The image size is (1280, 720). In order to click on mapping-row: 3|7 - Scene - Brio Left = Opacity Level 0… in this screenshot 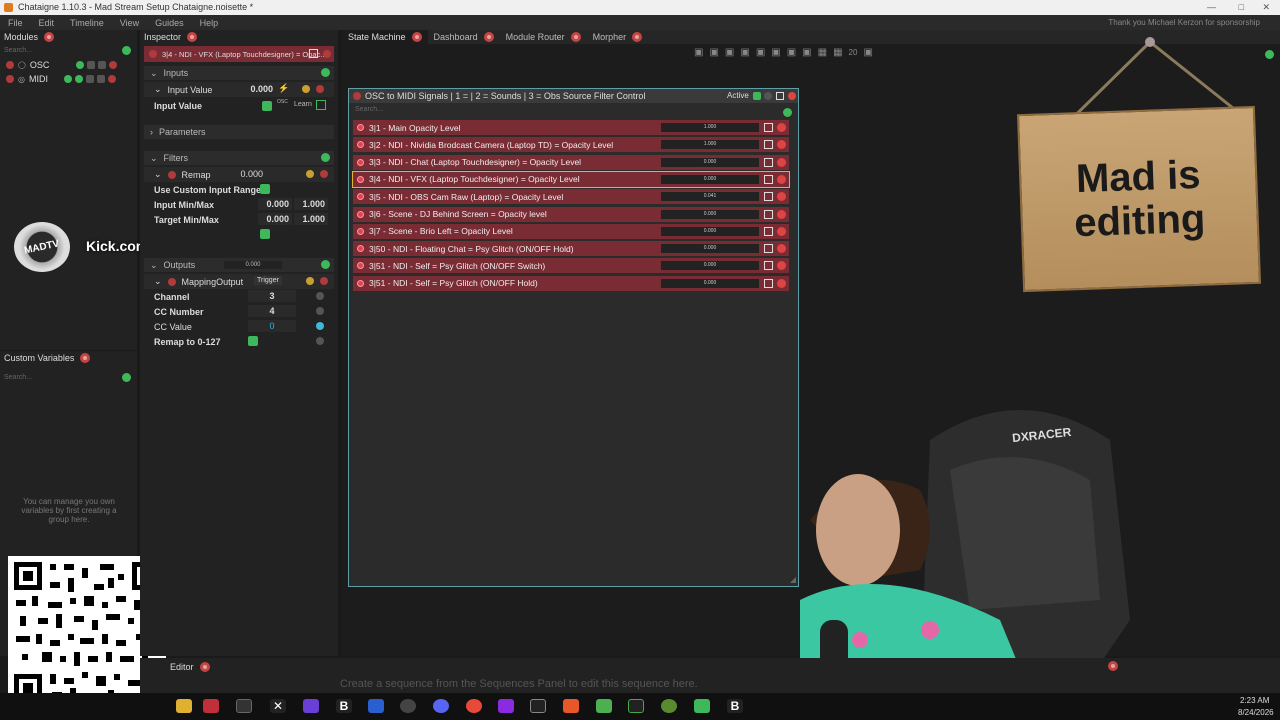, I will do `click(571, 231)`.